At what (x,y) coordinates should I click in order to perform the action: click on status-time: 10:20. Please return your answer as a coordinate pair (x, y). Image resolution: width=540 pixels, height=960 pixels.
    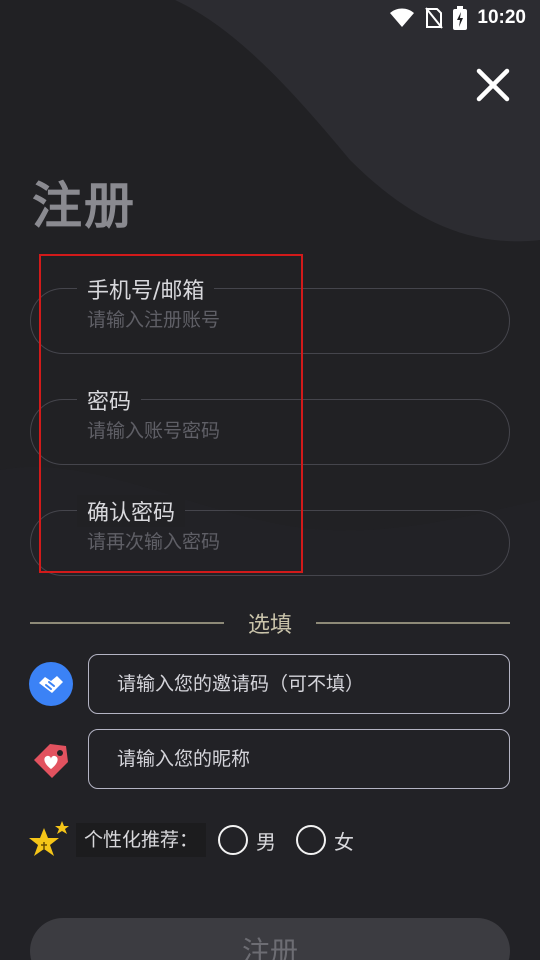
    Looking at the image, I should click on (501, 17).